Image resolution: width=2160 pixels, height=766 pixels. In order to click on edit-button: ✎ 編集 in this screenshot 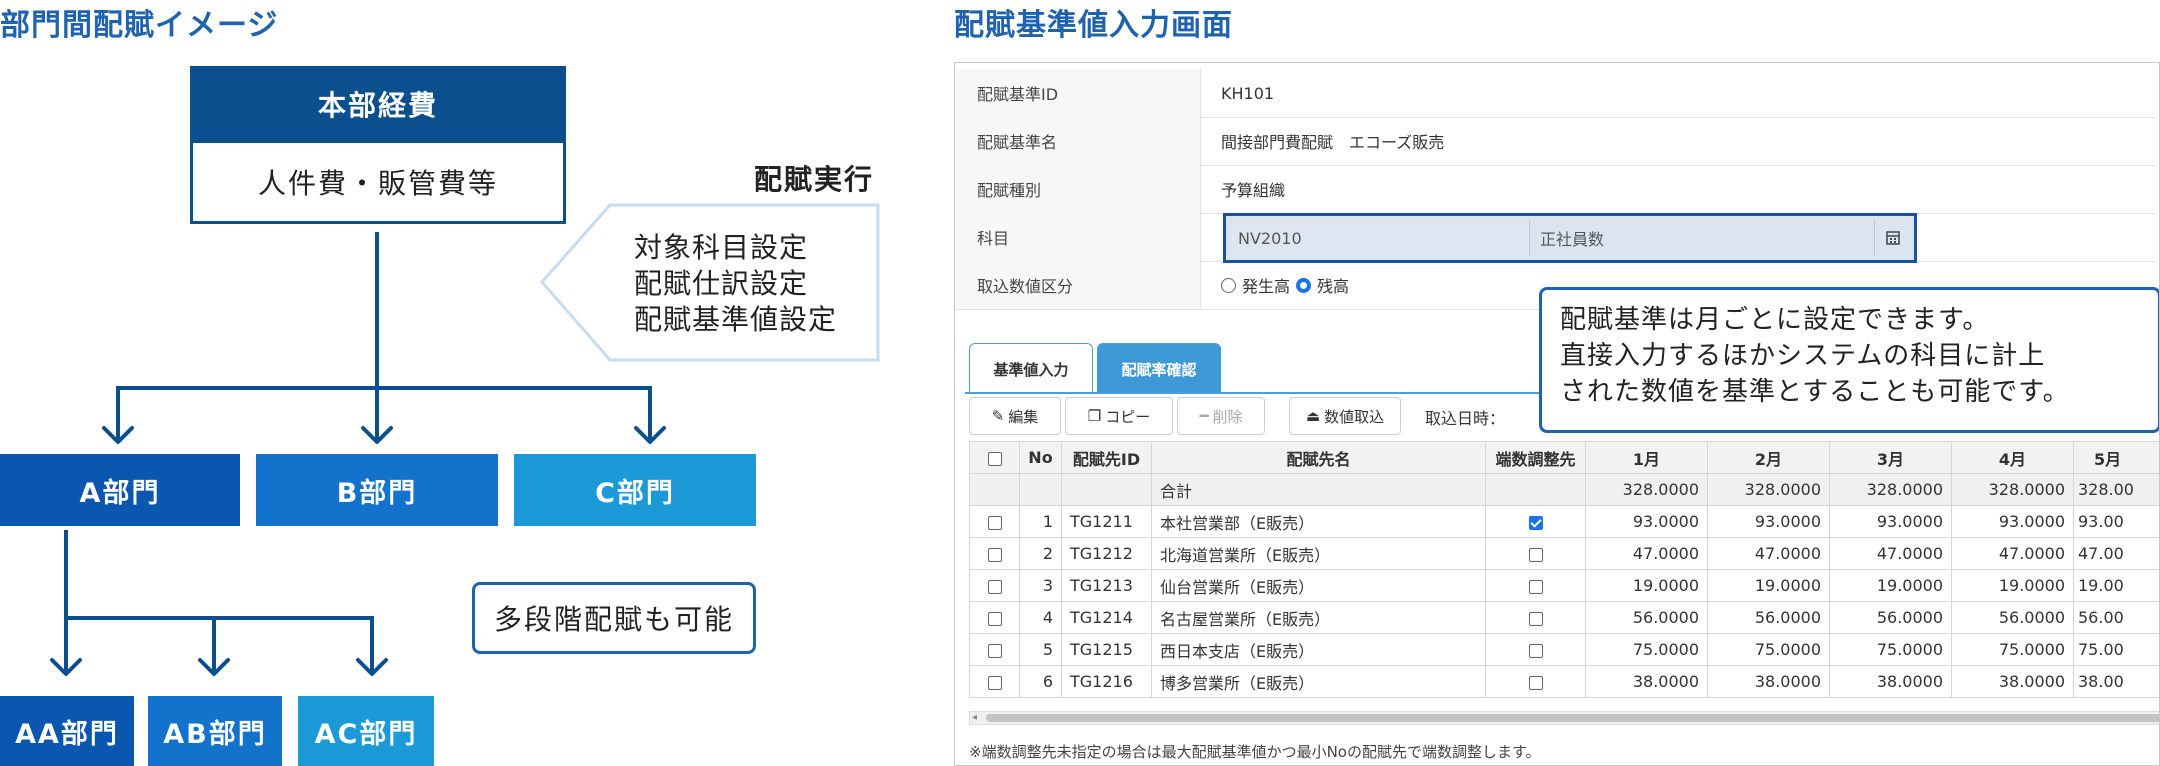, I will do `click(1015, 416)`.